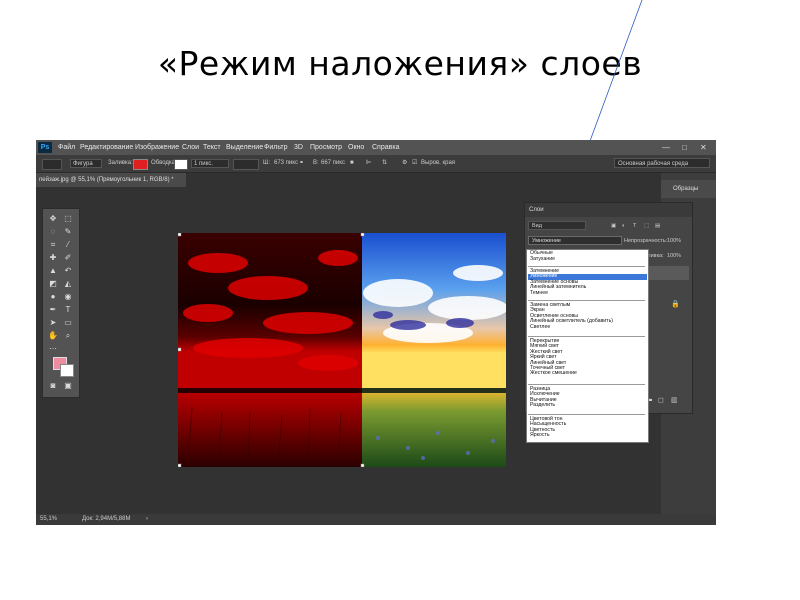  Describe the element at coordinates (267, 163) in the screenshot. I see `width-label: Ш:` at that location.